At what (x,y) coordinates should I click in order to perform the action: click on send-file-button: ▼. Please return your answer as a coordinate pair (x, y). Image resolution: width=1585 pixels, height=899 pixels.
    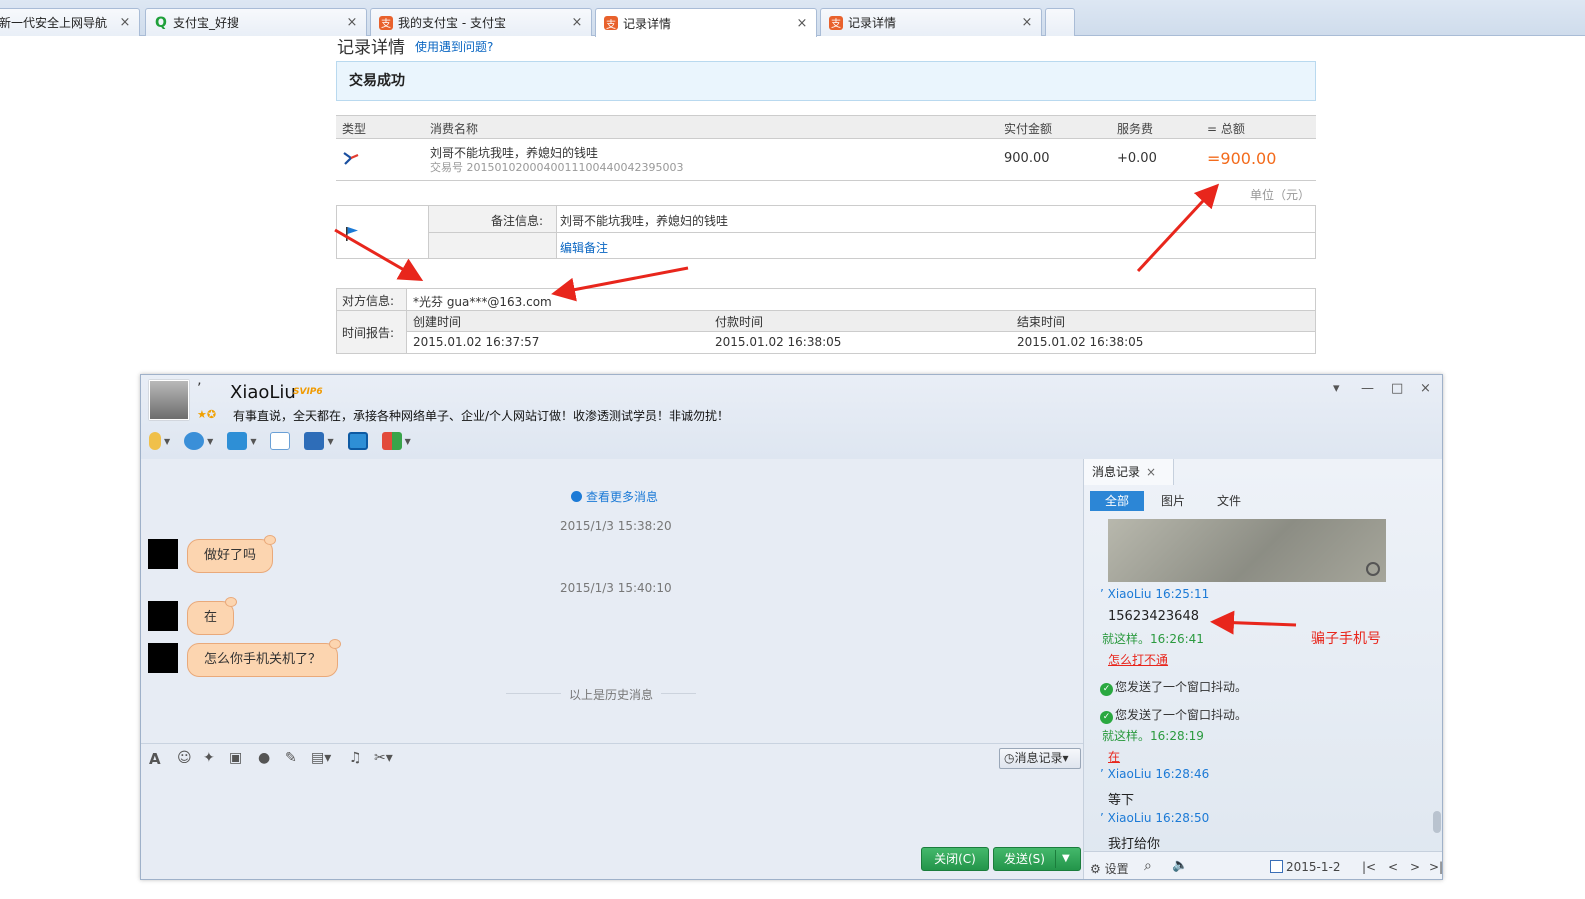
    Looking at the image, I should click on (241, 441).